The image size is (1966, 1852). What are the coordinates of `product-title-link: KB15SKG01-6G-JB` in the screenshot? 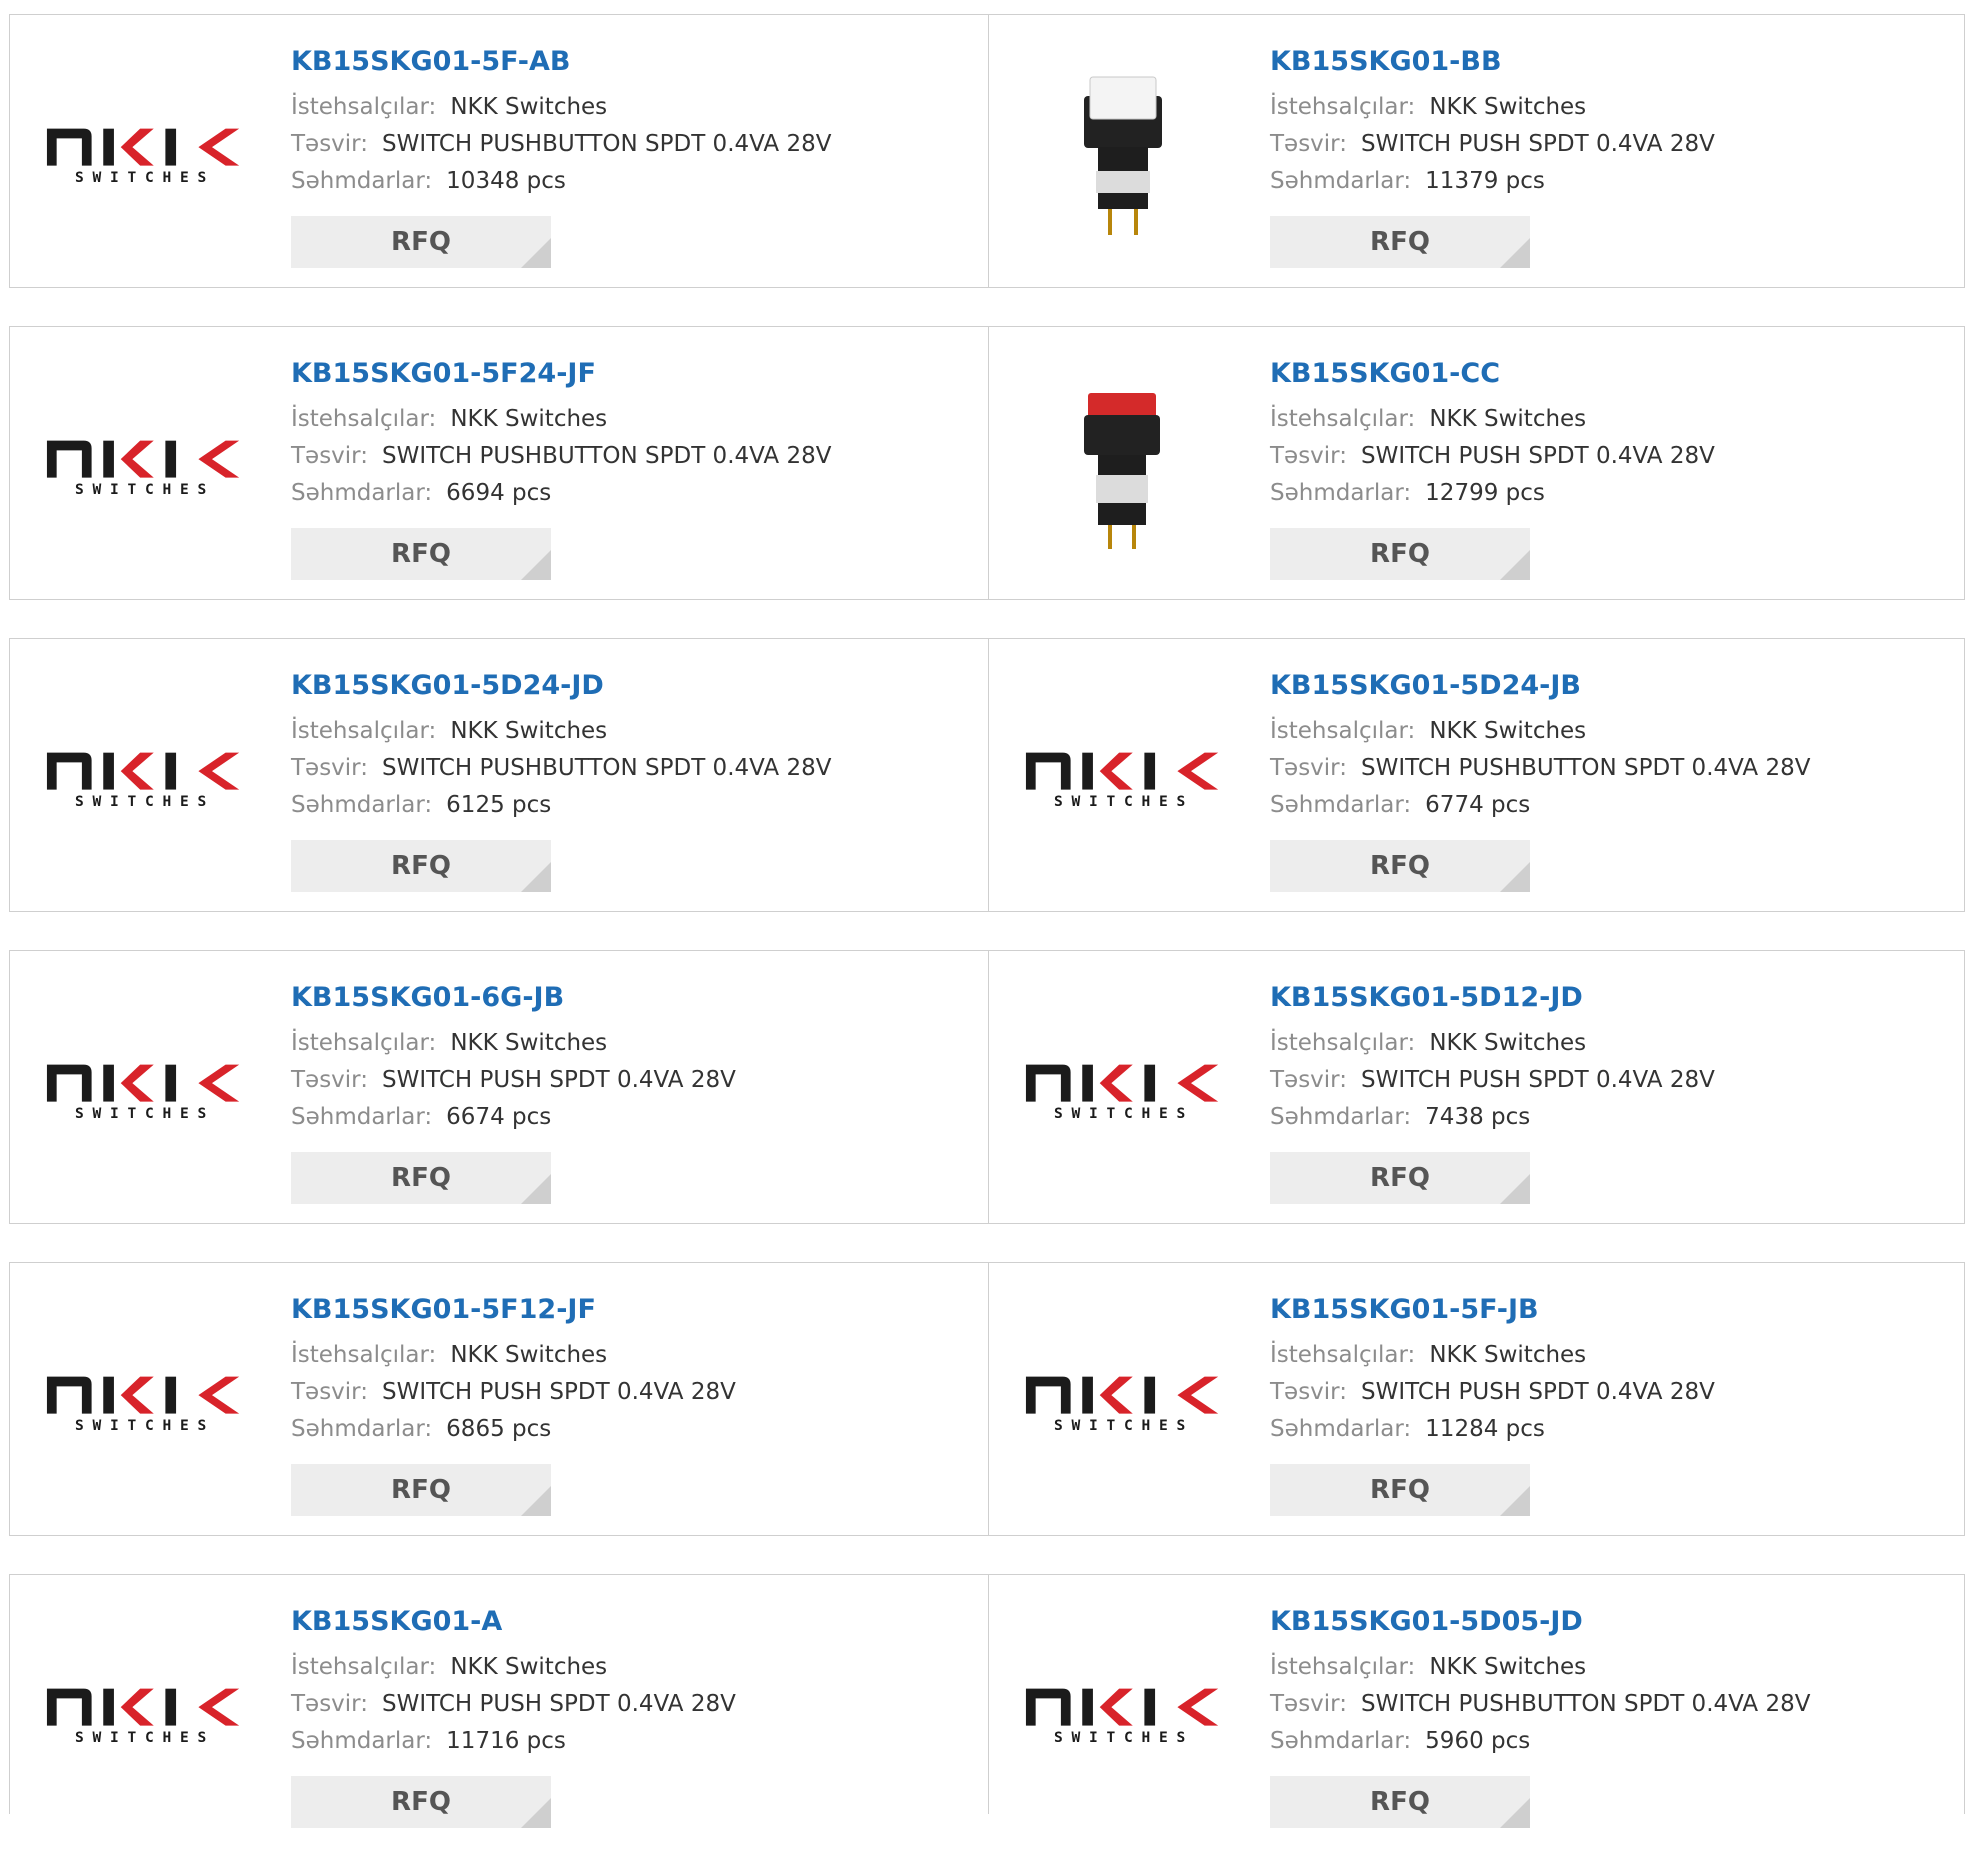 It's located at (513, 998).